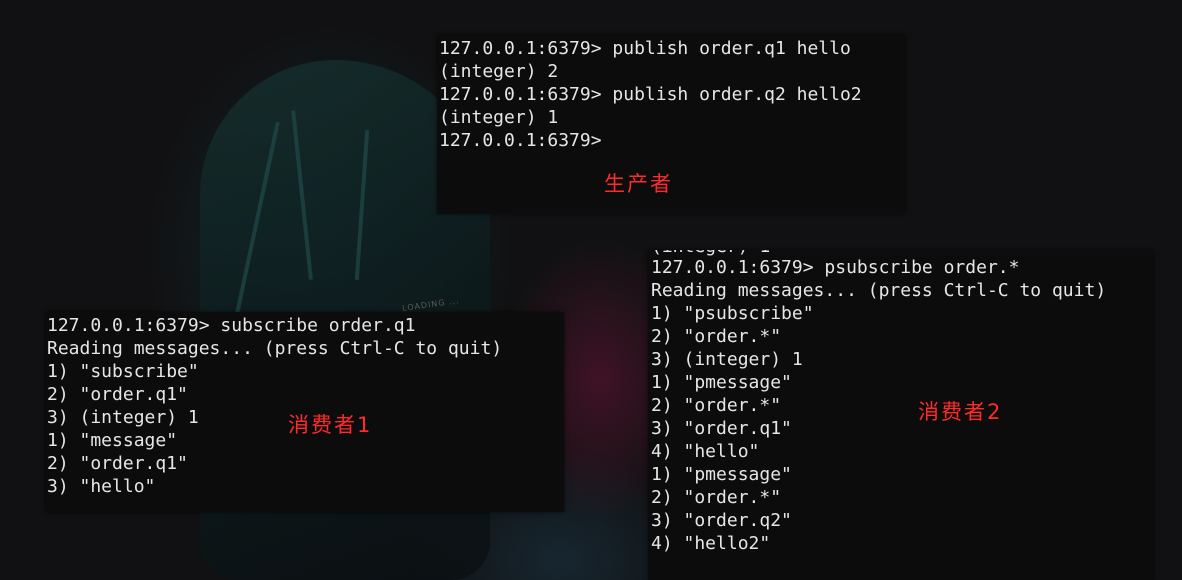  I want to click on terminal-line: 3) "hello", so click(101, 486).